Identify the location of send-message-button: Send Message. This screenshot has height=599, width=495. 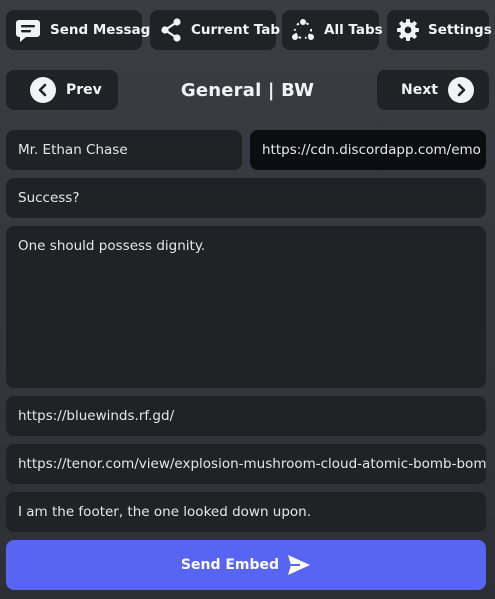
(82, 30).